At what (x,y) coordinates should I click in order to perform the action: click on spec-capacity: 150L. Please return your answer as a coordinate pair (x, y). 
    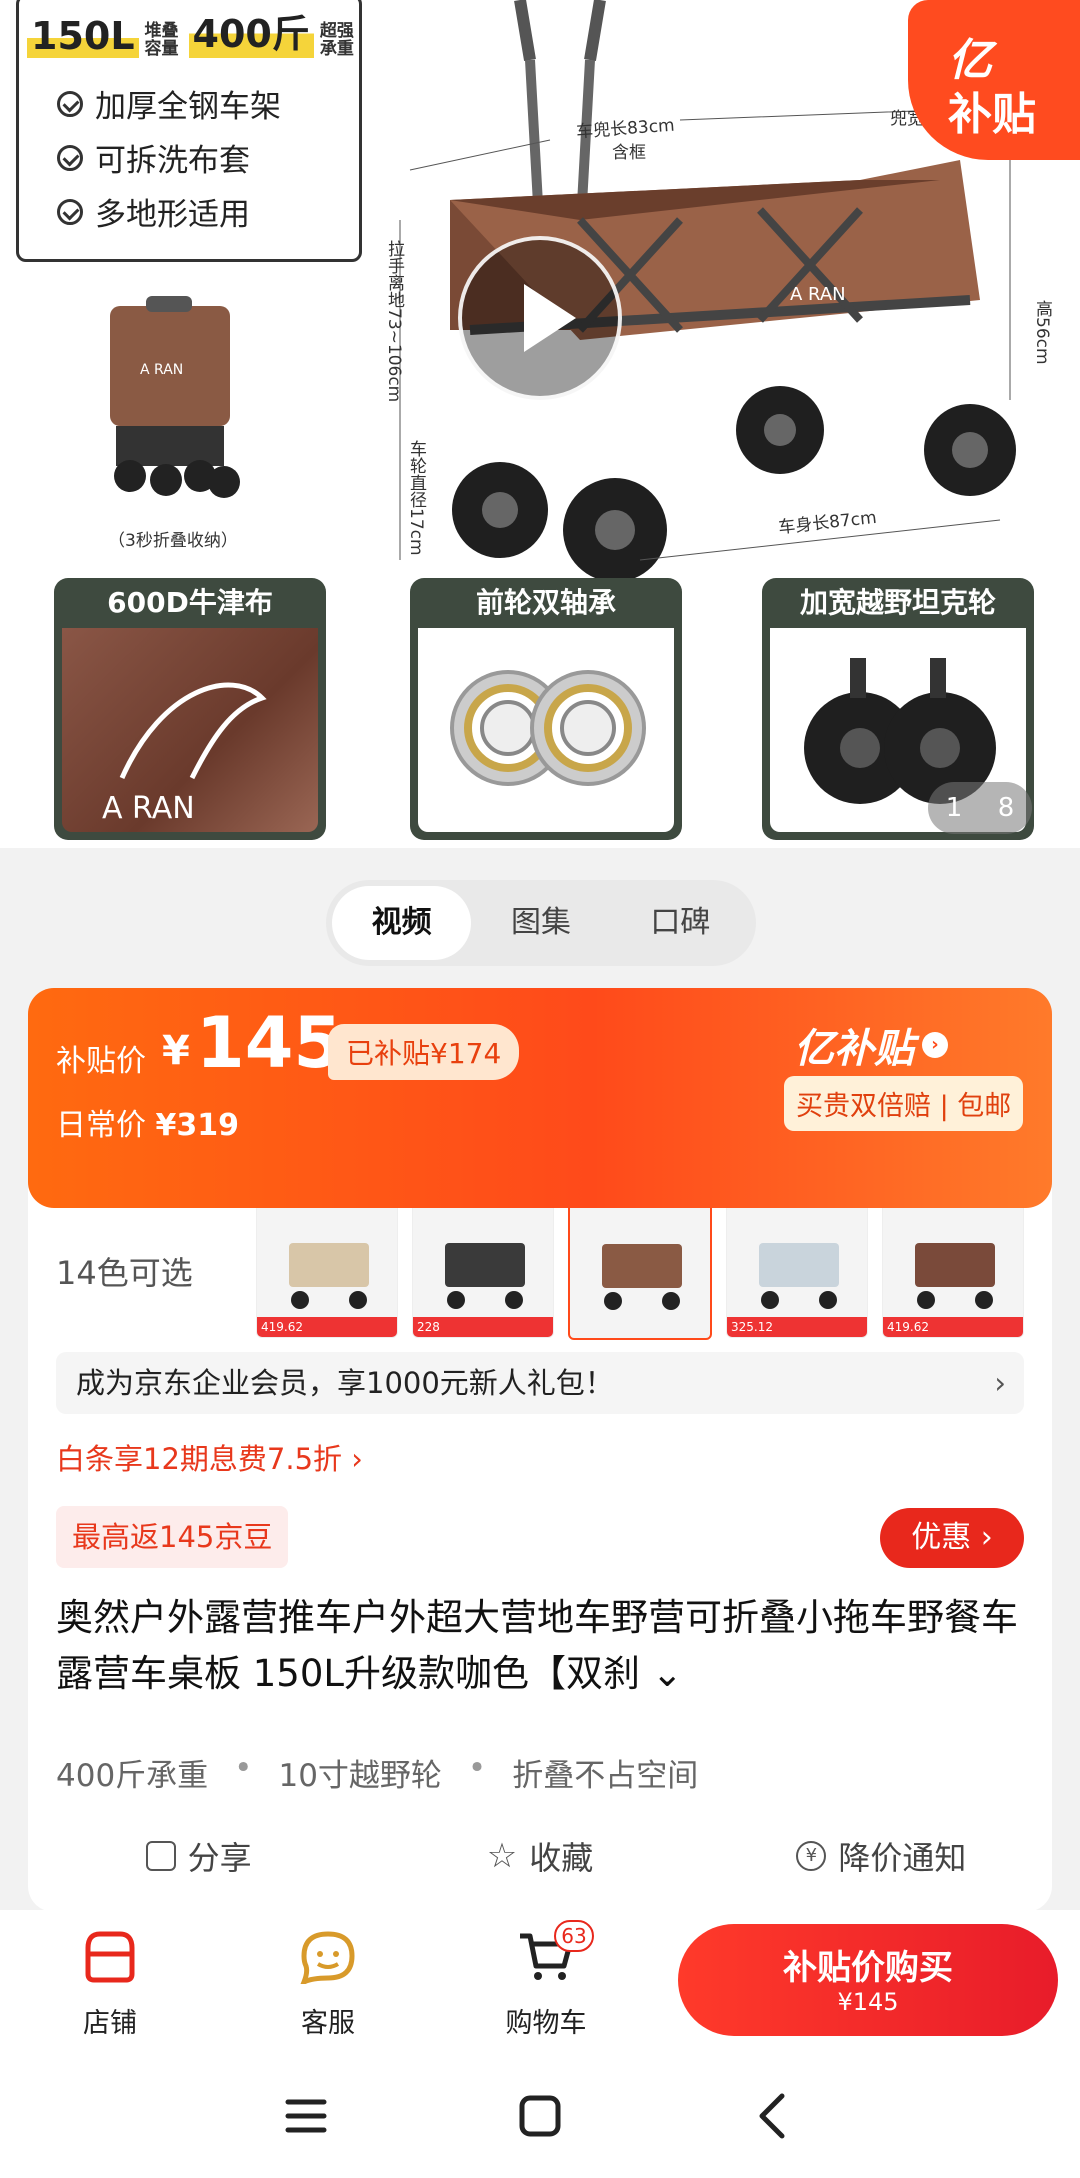
    Looking at the image, I should click on (83, 36).